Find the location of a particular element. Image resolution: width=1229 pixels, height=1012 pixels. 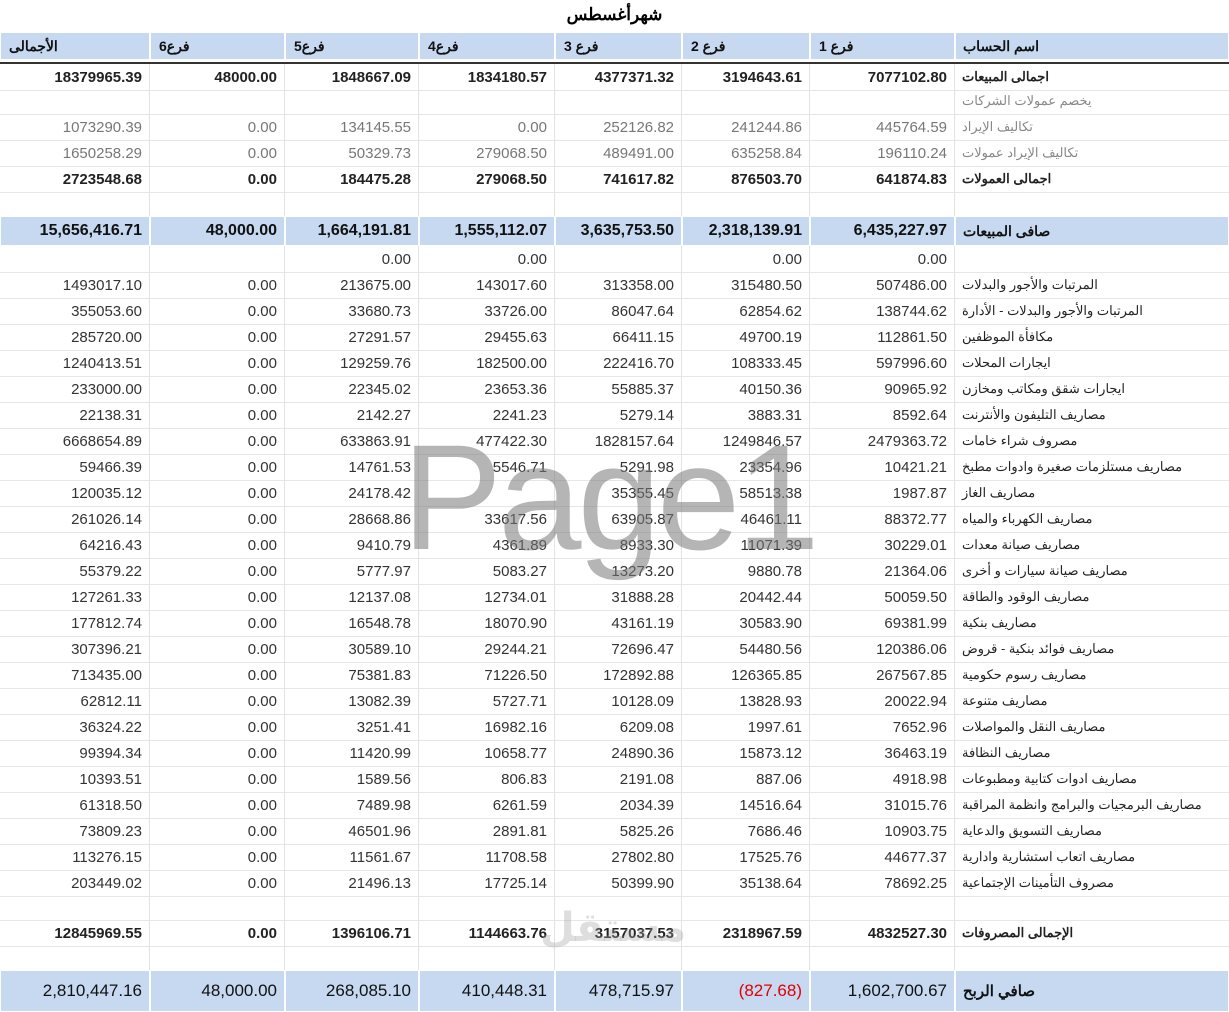

account-label: مصاريف الوقود والطاقة is located at coordinates (1092, 597).